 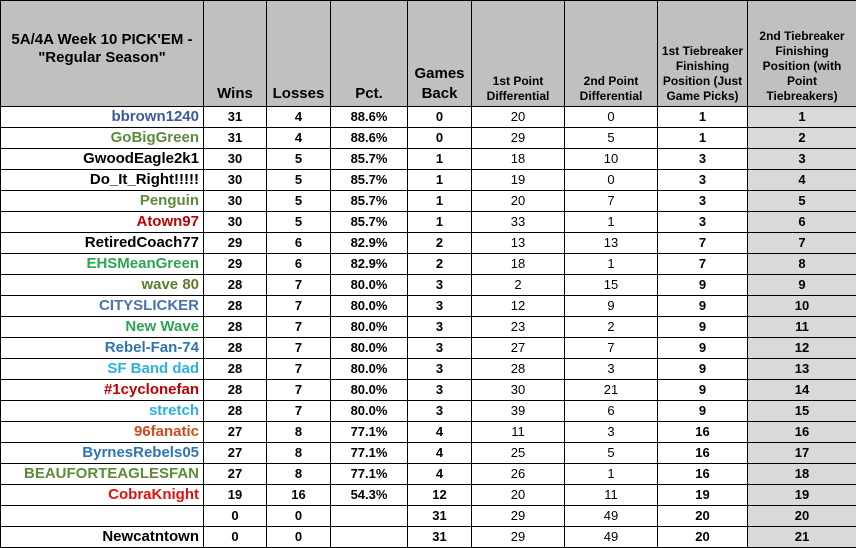 I want to click on second-tiebreaker-cell: 15, so click(x=802, y=411).